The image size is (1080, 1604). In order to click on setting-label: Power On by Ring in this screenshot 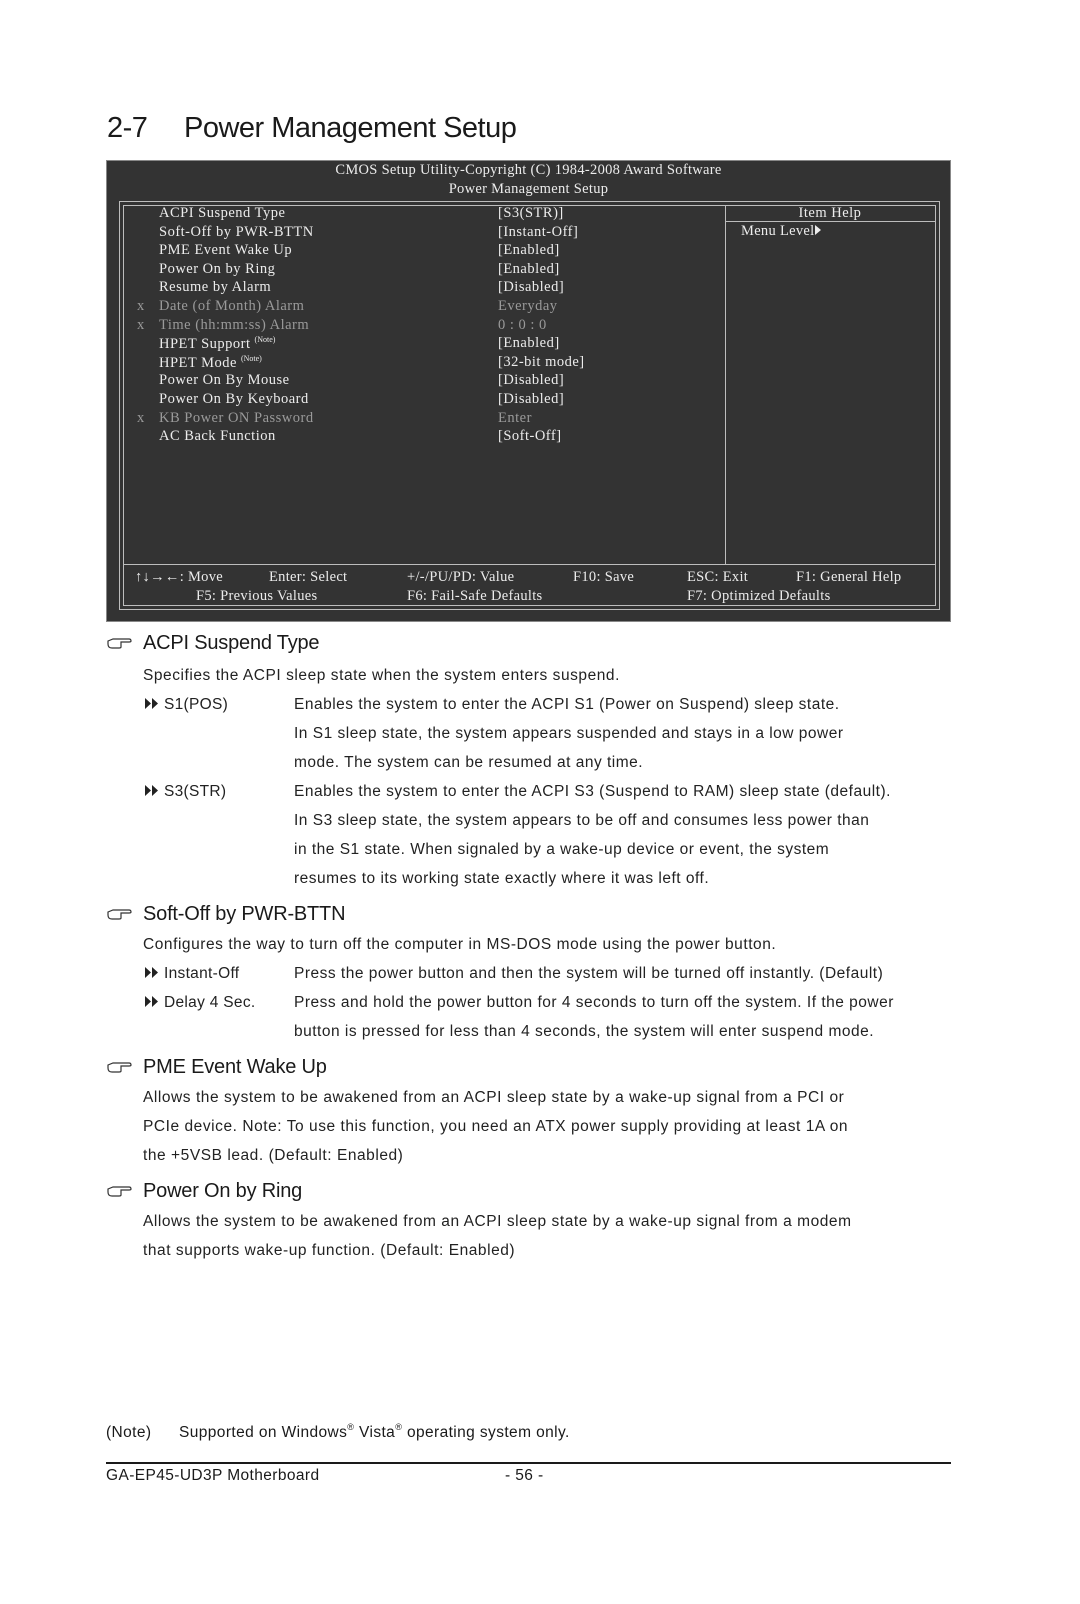, I will do `click(217, 269)`.